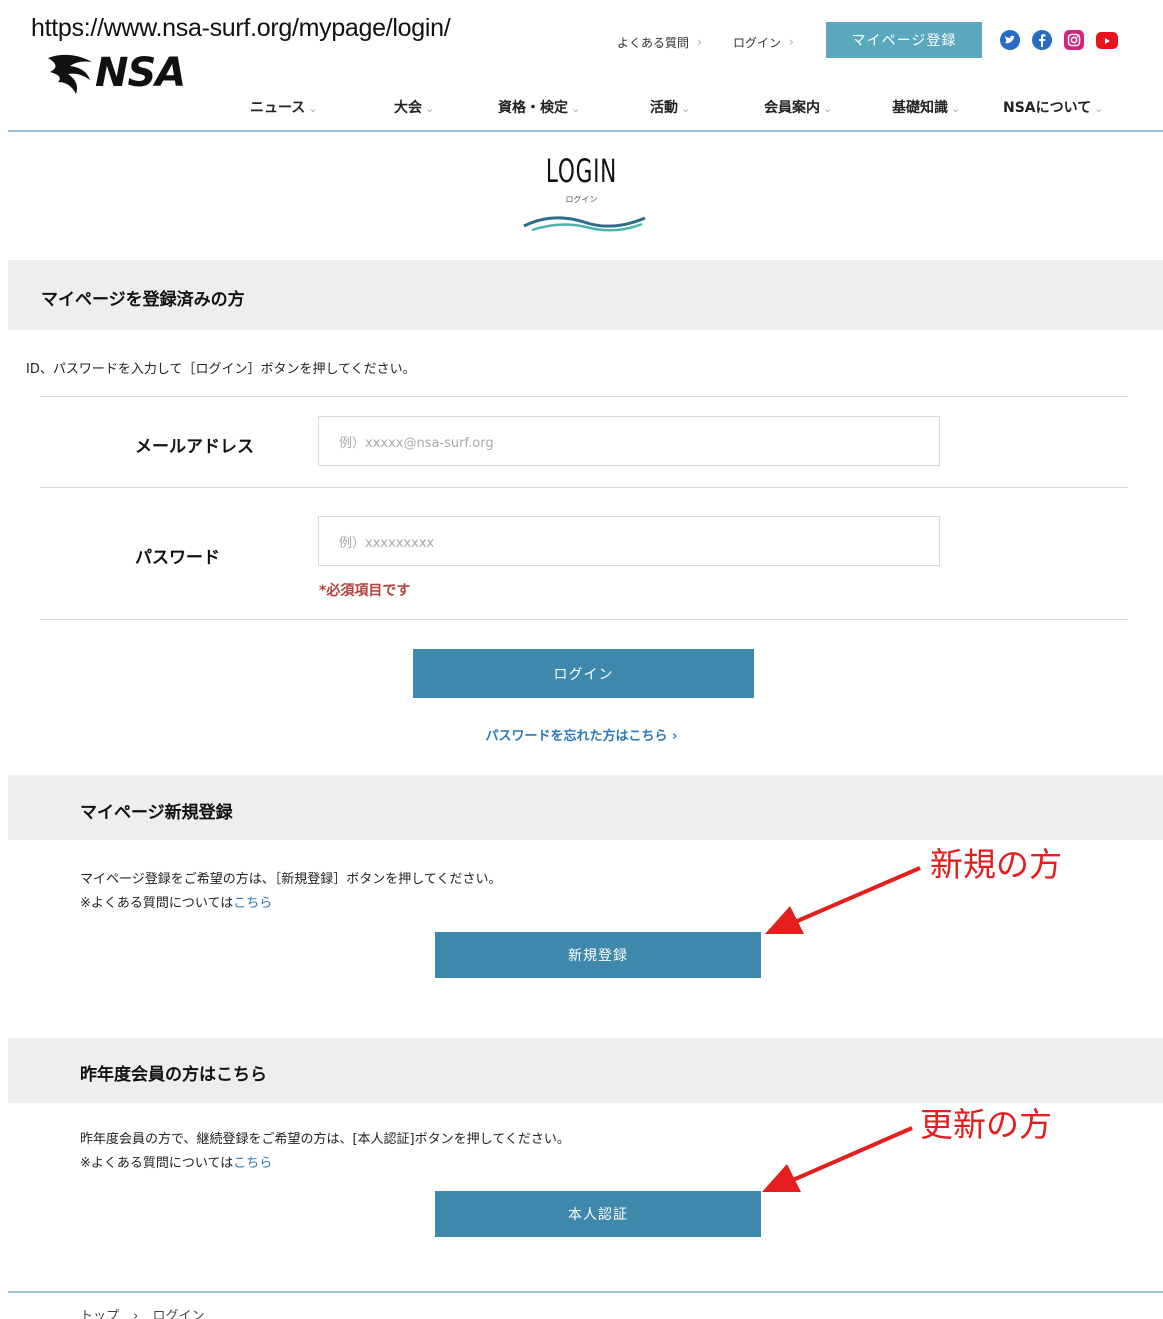 This screenshot has height=1319, width=1163. I want to click on new-registration-faq-note: ※よくある質問についてはこちら, so click(176, 903).